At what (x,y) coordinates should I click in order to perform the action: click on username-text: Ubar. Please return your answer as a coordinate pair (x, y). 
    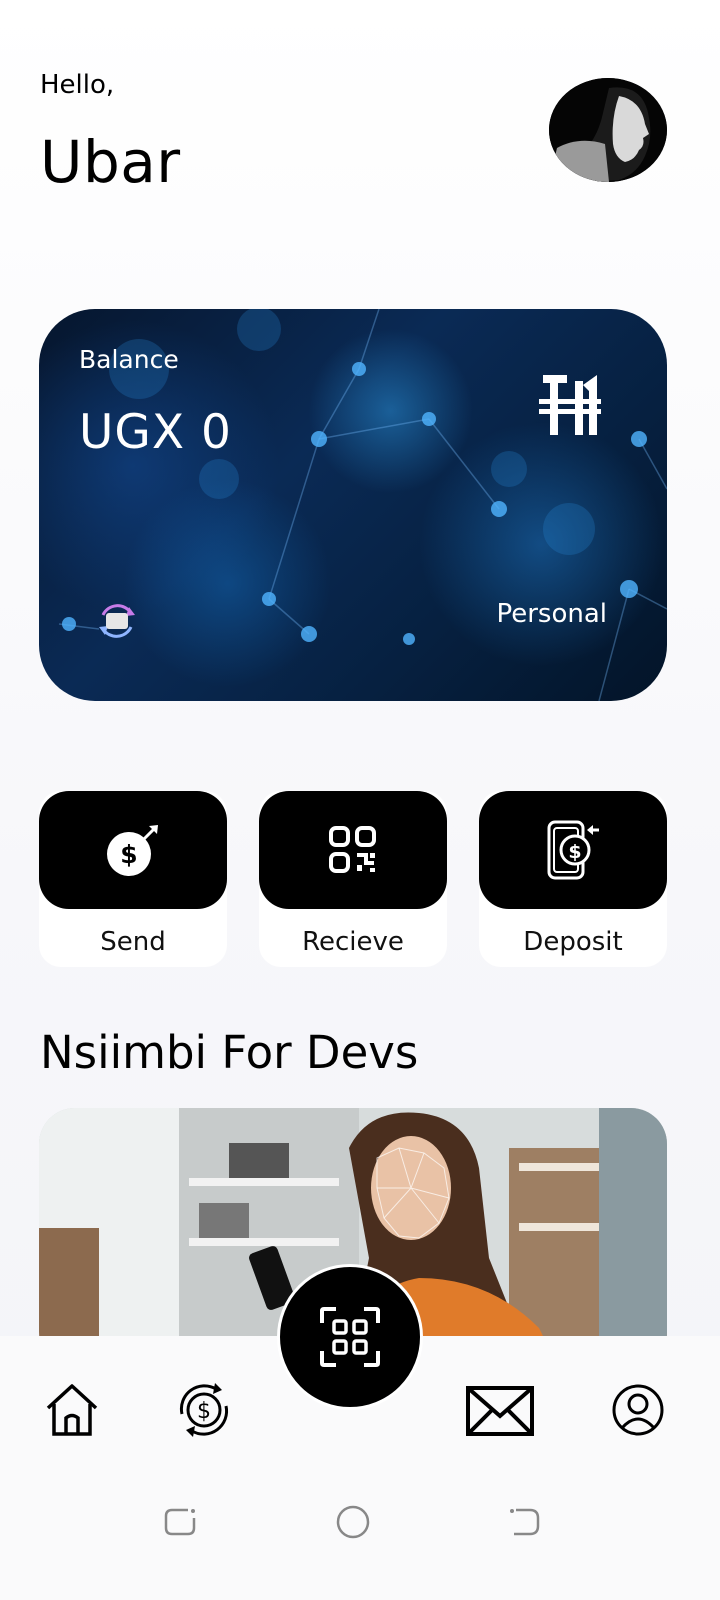
    Looking at the image, I should click on (110, 162).